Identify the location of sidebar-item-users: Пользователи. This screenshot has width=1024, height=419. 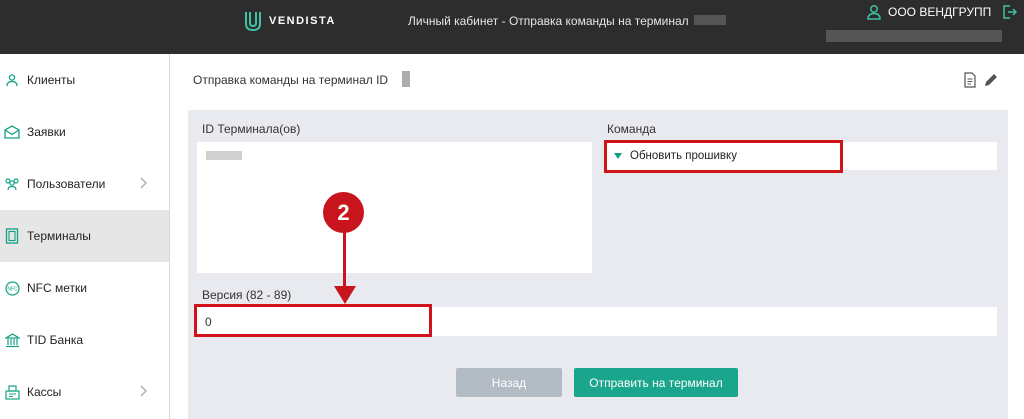
(84, 184).